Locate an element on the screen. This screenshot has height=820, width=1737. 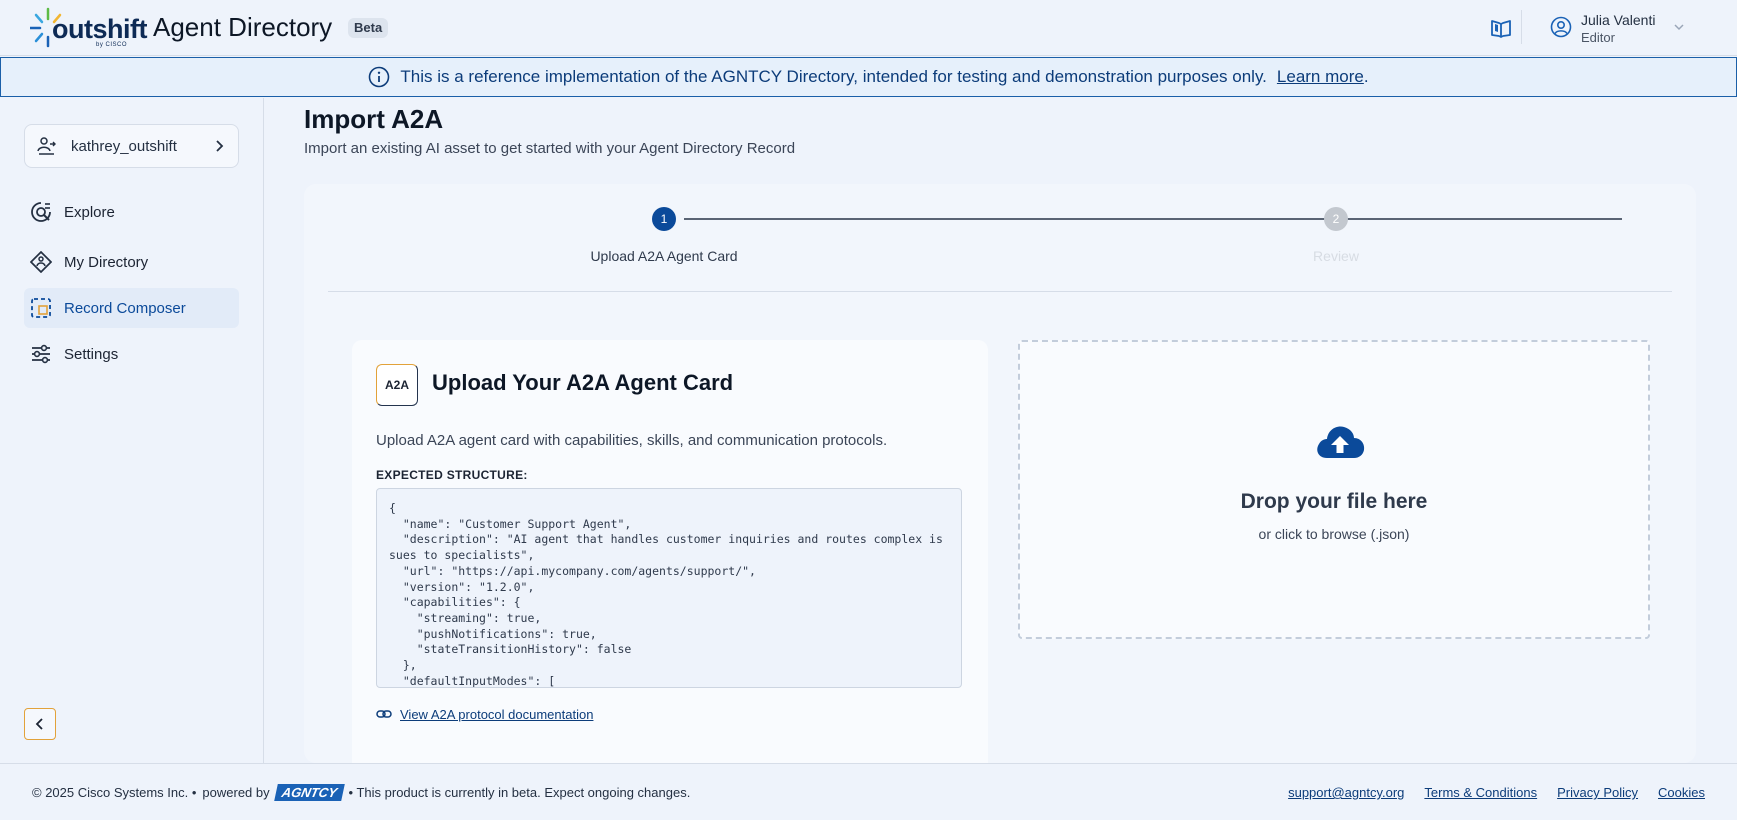
settings-icon is located at coordinates (41, 354).